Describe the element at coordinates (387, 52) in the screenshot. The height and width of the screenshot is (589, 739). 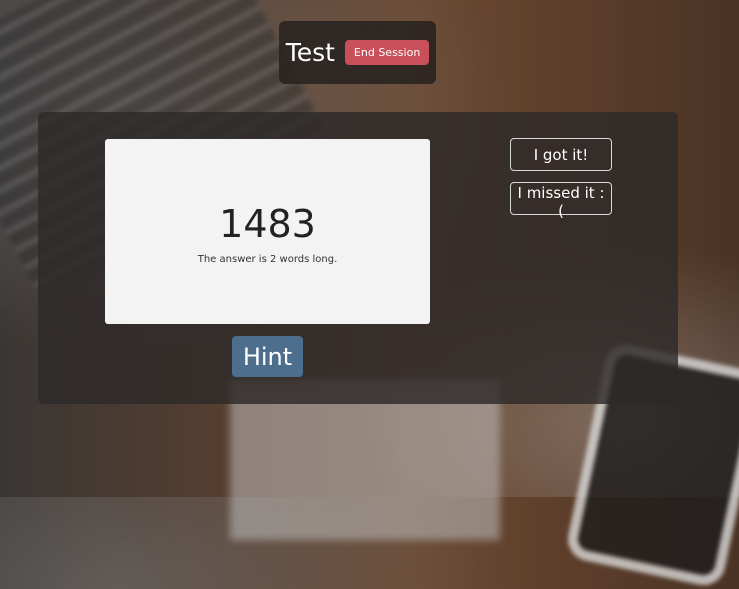
I see `end-session-button: End Session` at that location.